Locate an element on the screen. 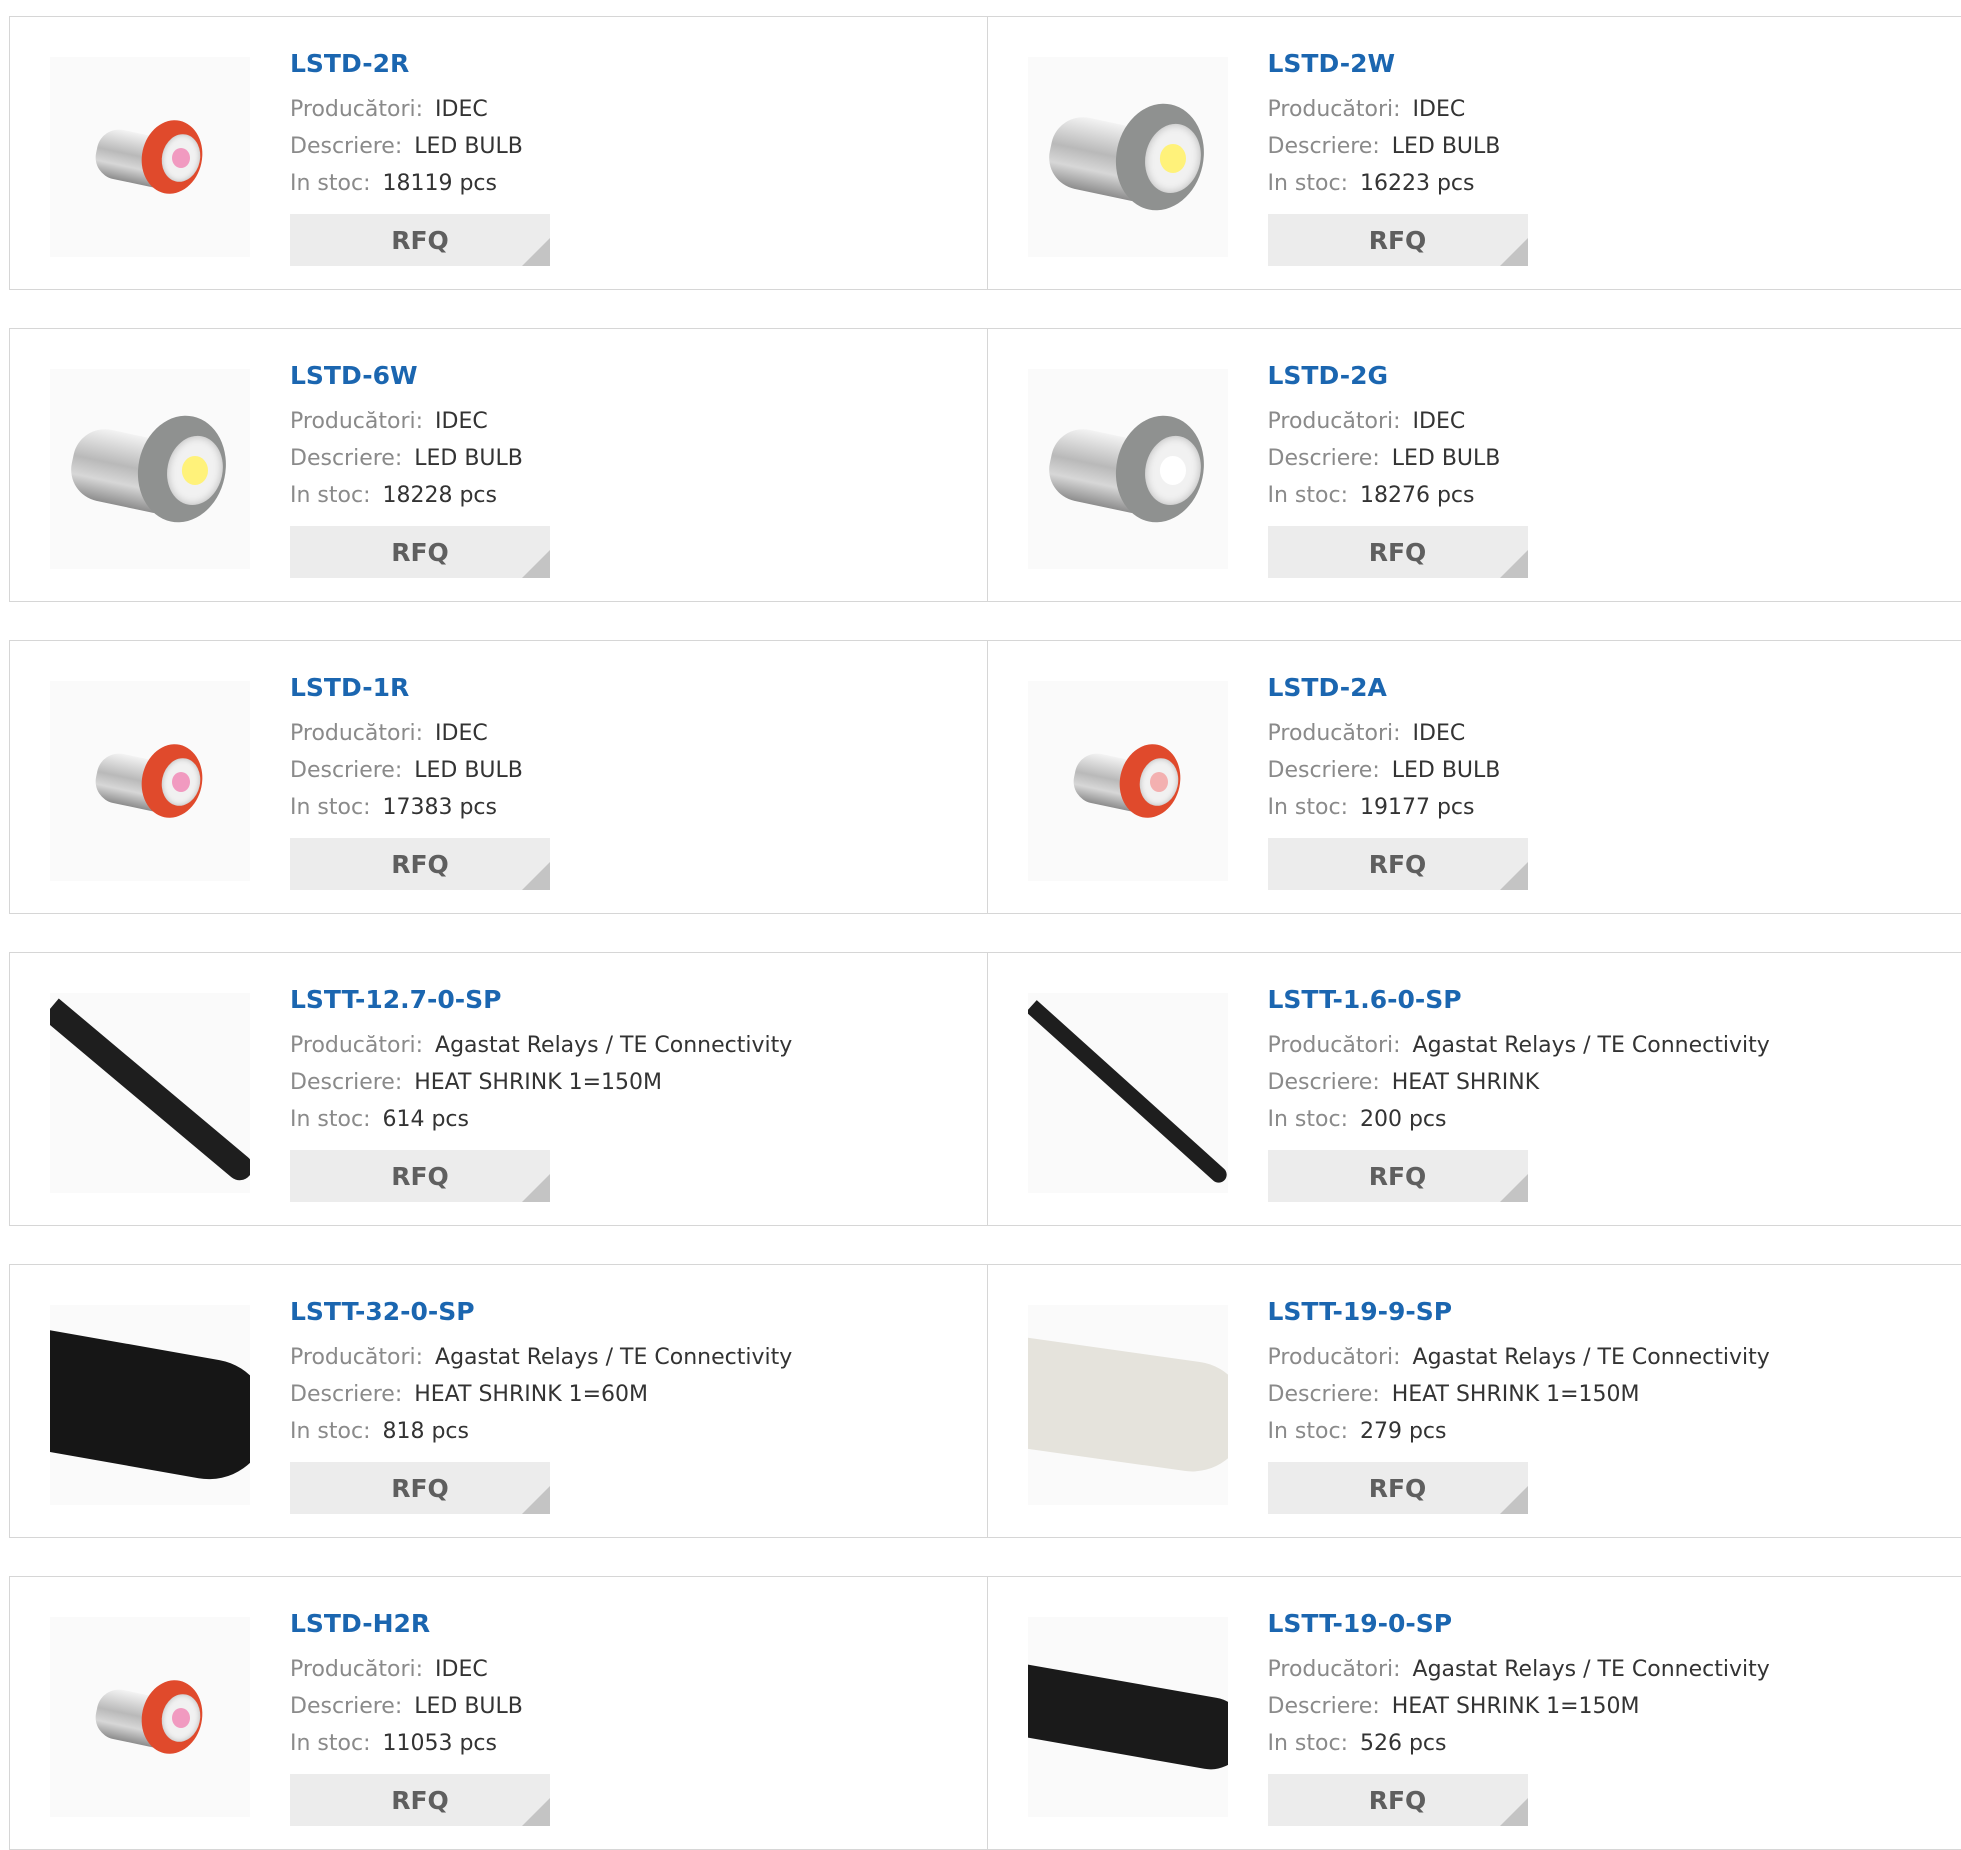 The height and width of the screenshot is (1850, 1961). white-heat-shrink-tube-icon is located at coordinates (1128, 1405).